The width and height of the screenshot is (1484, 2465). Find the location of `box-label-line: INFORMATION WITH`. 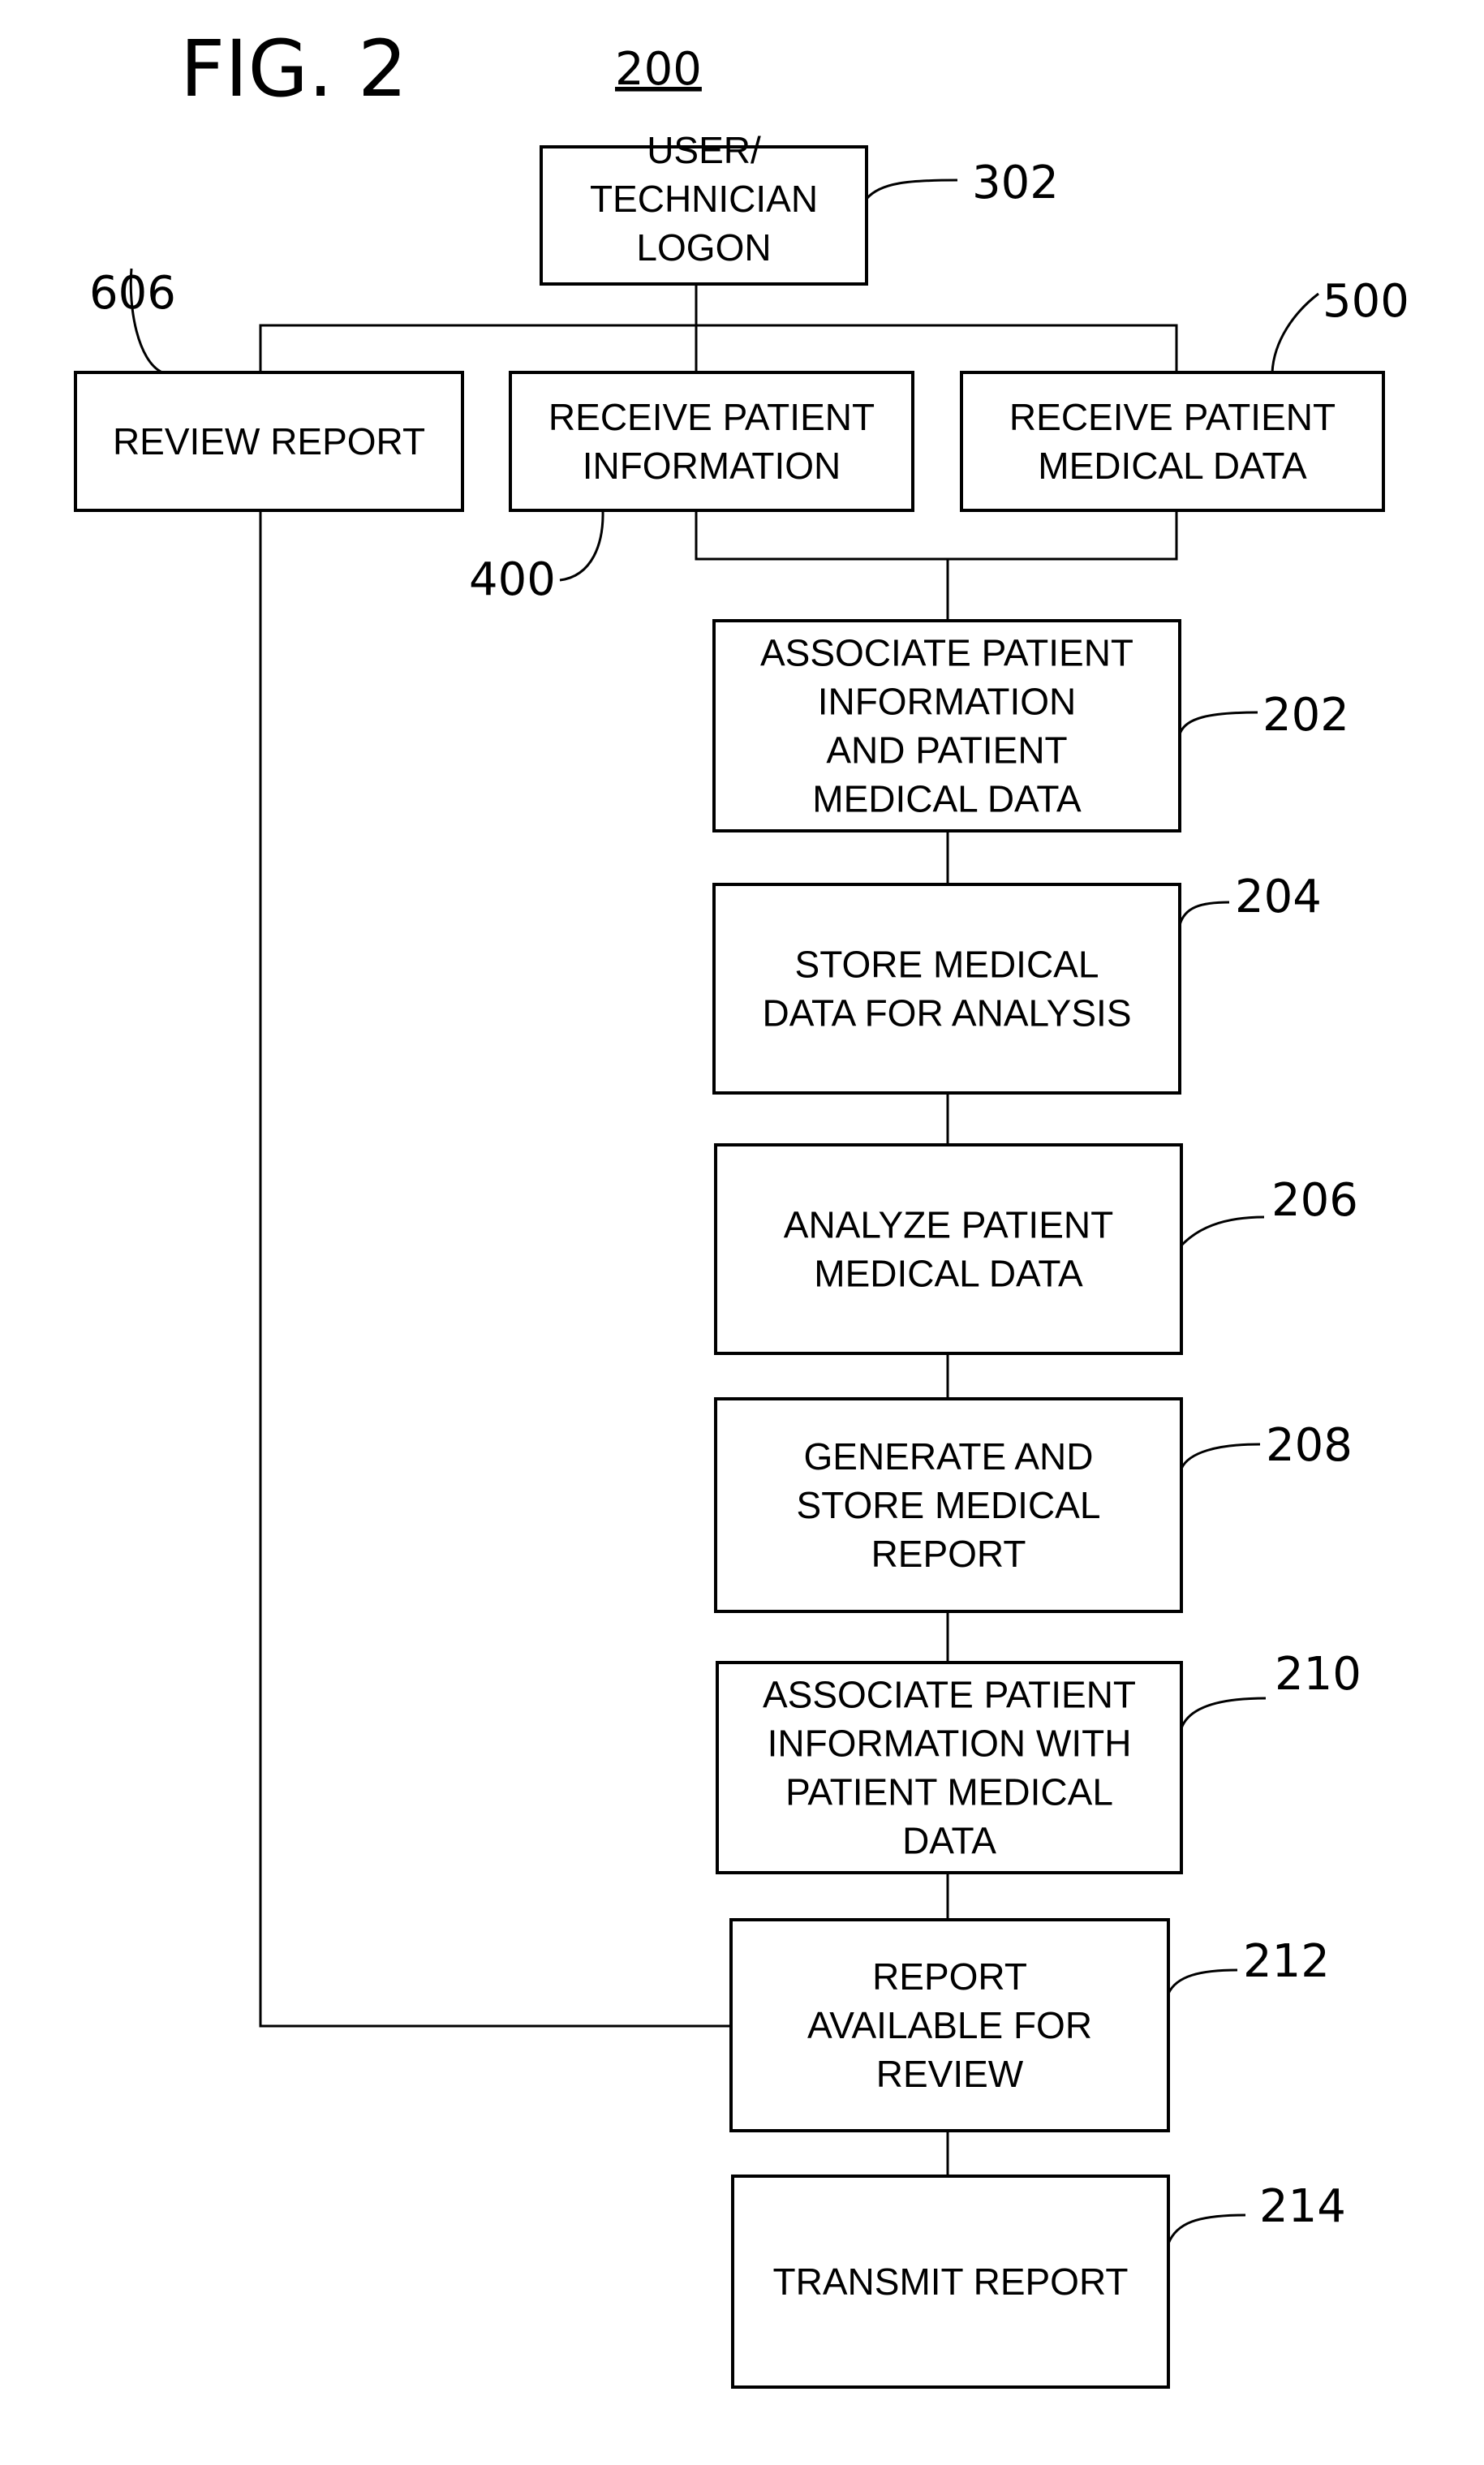

box-label-line: INFORMATION WITH is located at coordinates (950, 1744).